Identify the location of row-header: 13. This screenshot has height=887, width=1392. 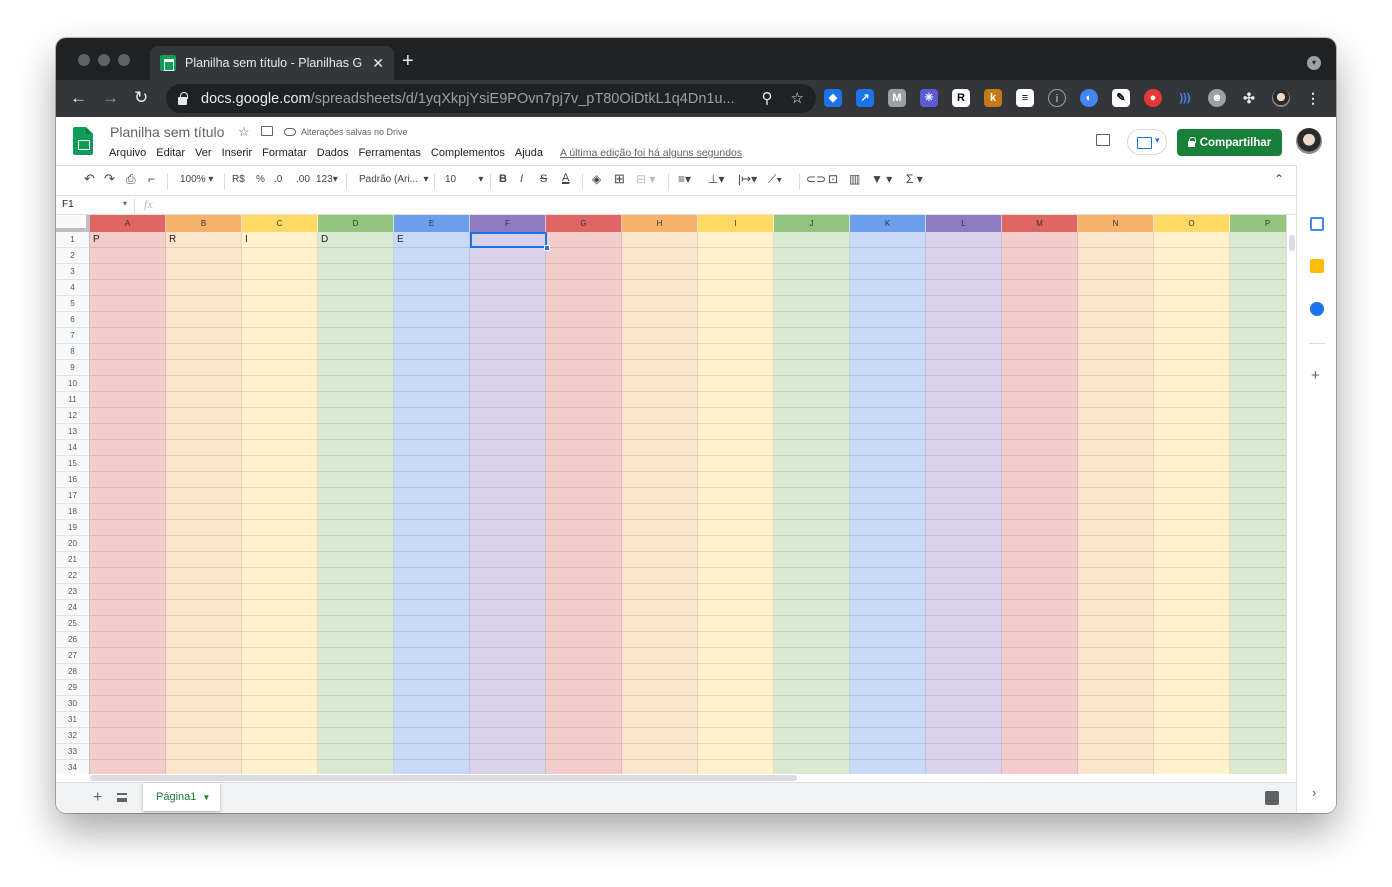
(73, 432).